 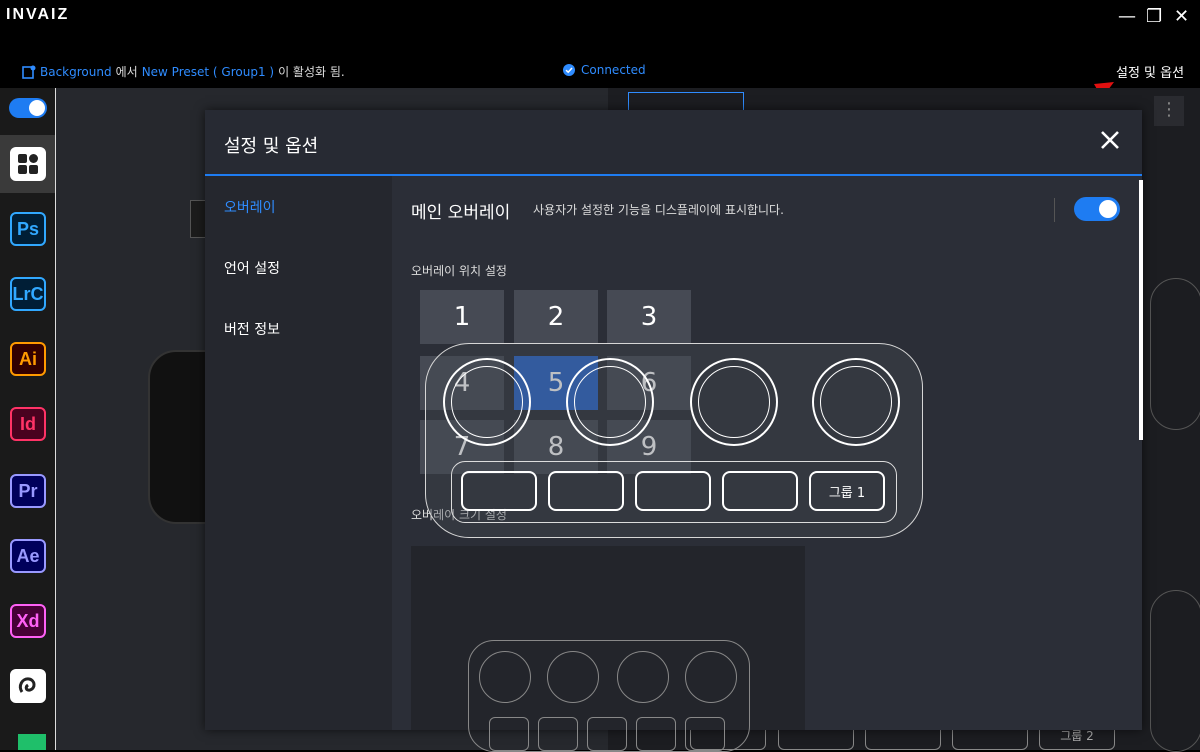 I want to click on overlay-key-row: 그룹 1, so click(x=674, y=492).